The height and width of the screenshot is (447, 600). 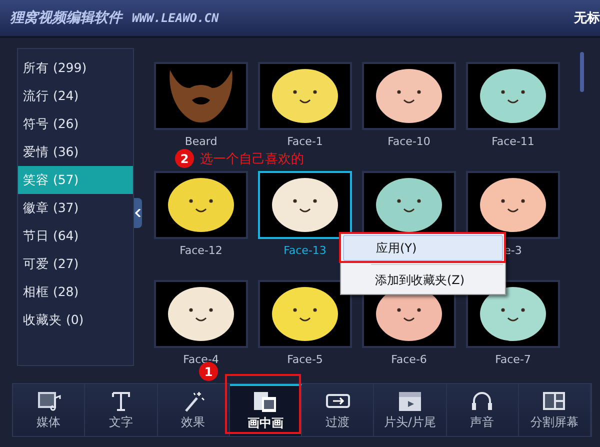 I want to click on toolbar-tab: 文字, so click(x=121, y=410).